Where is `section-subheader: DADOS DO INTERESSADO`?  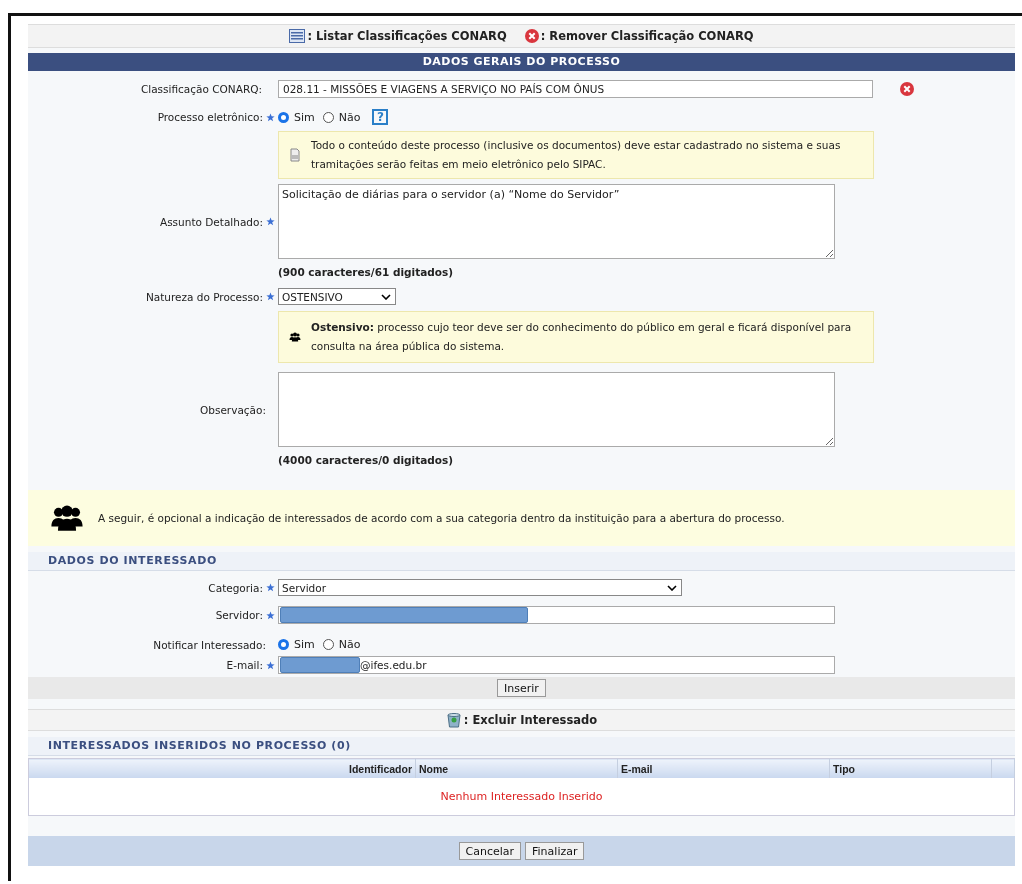 section-subheader: DADOS DO INTERESSADO is located at coordinates (521, 561).